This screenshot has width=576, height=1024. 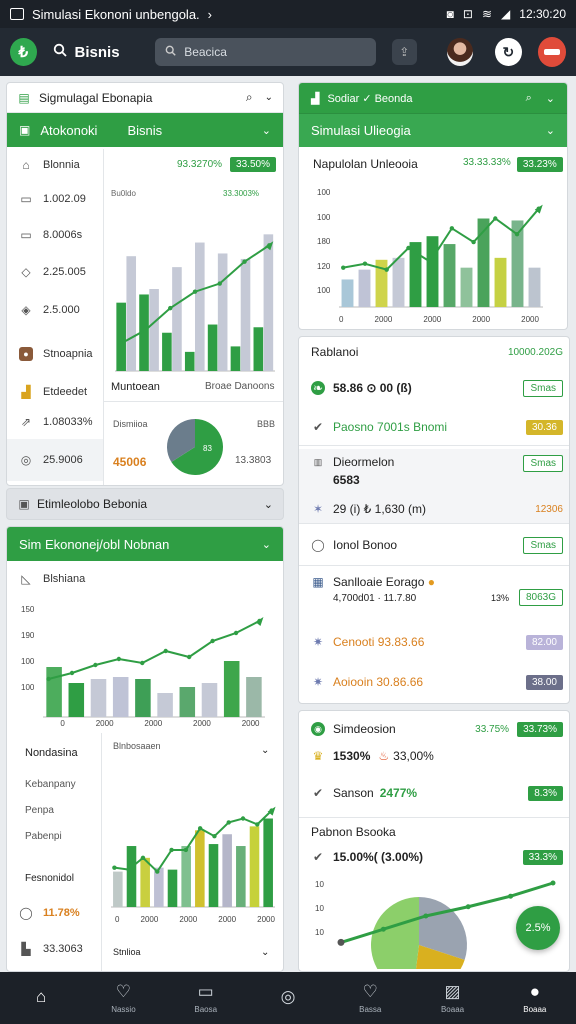 What do you see at coordinates (431, 582) in the screenshot?
I see `coin-icon: ●` at bounding box center [431, 582].